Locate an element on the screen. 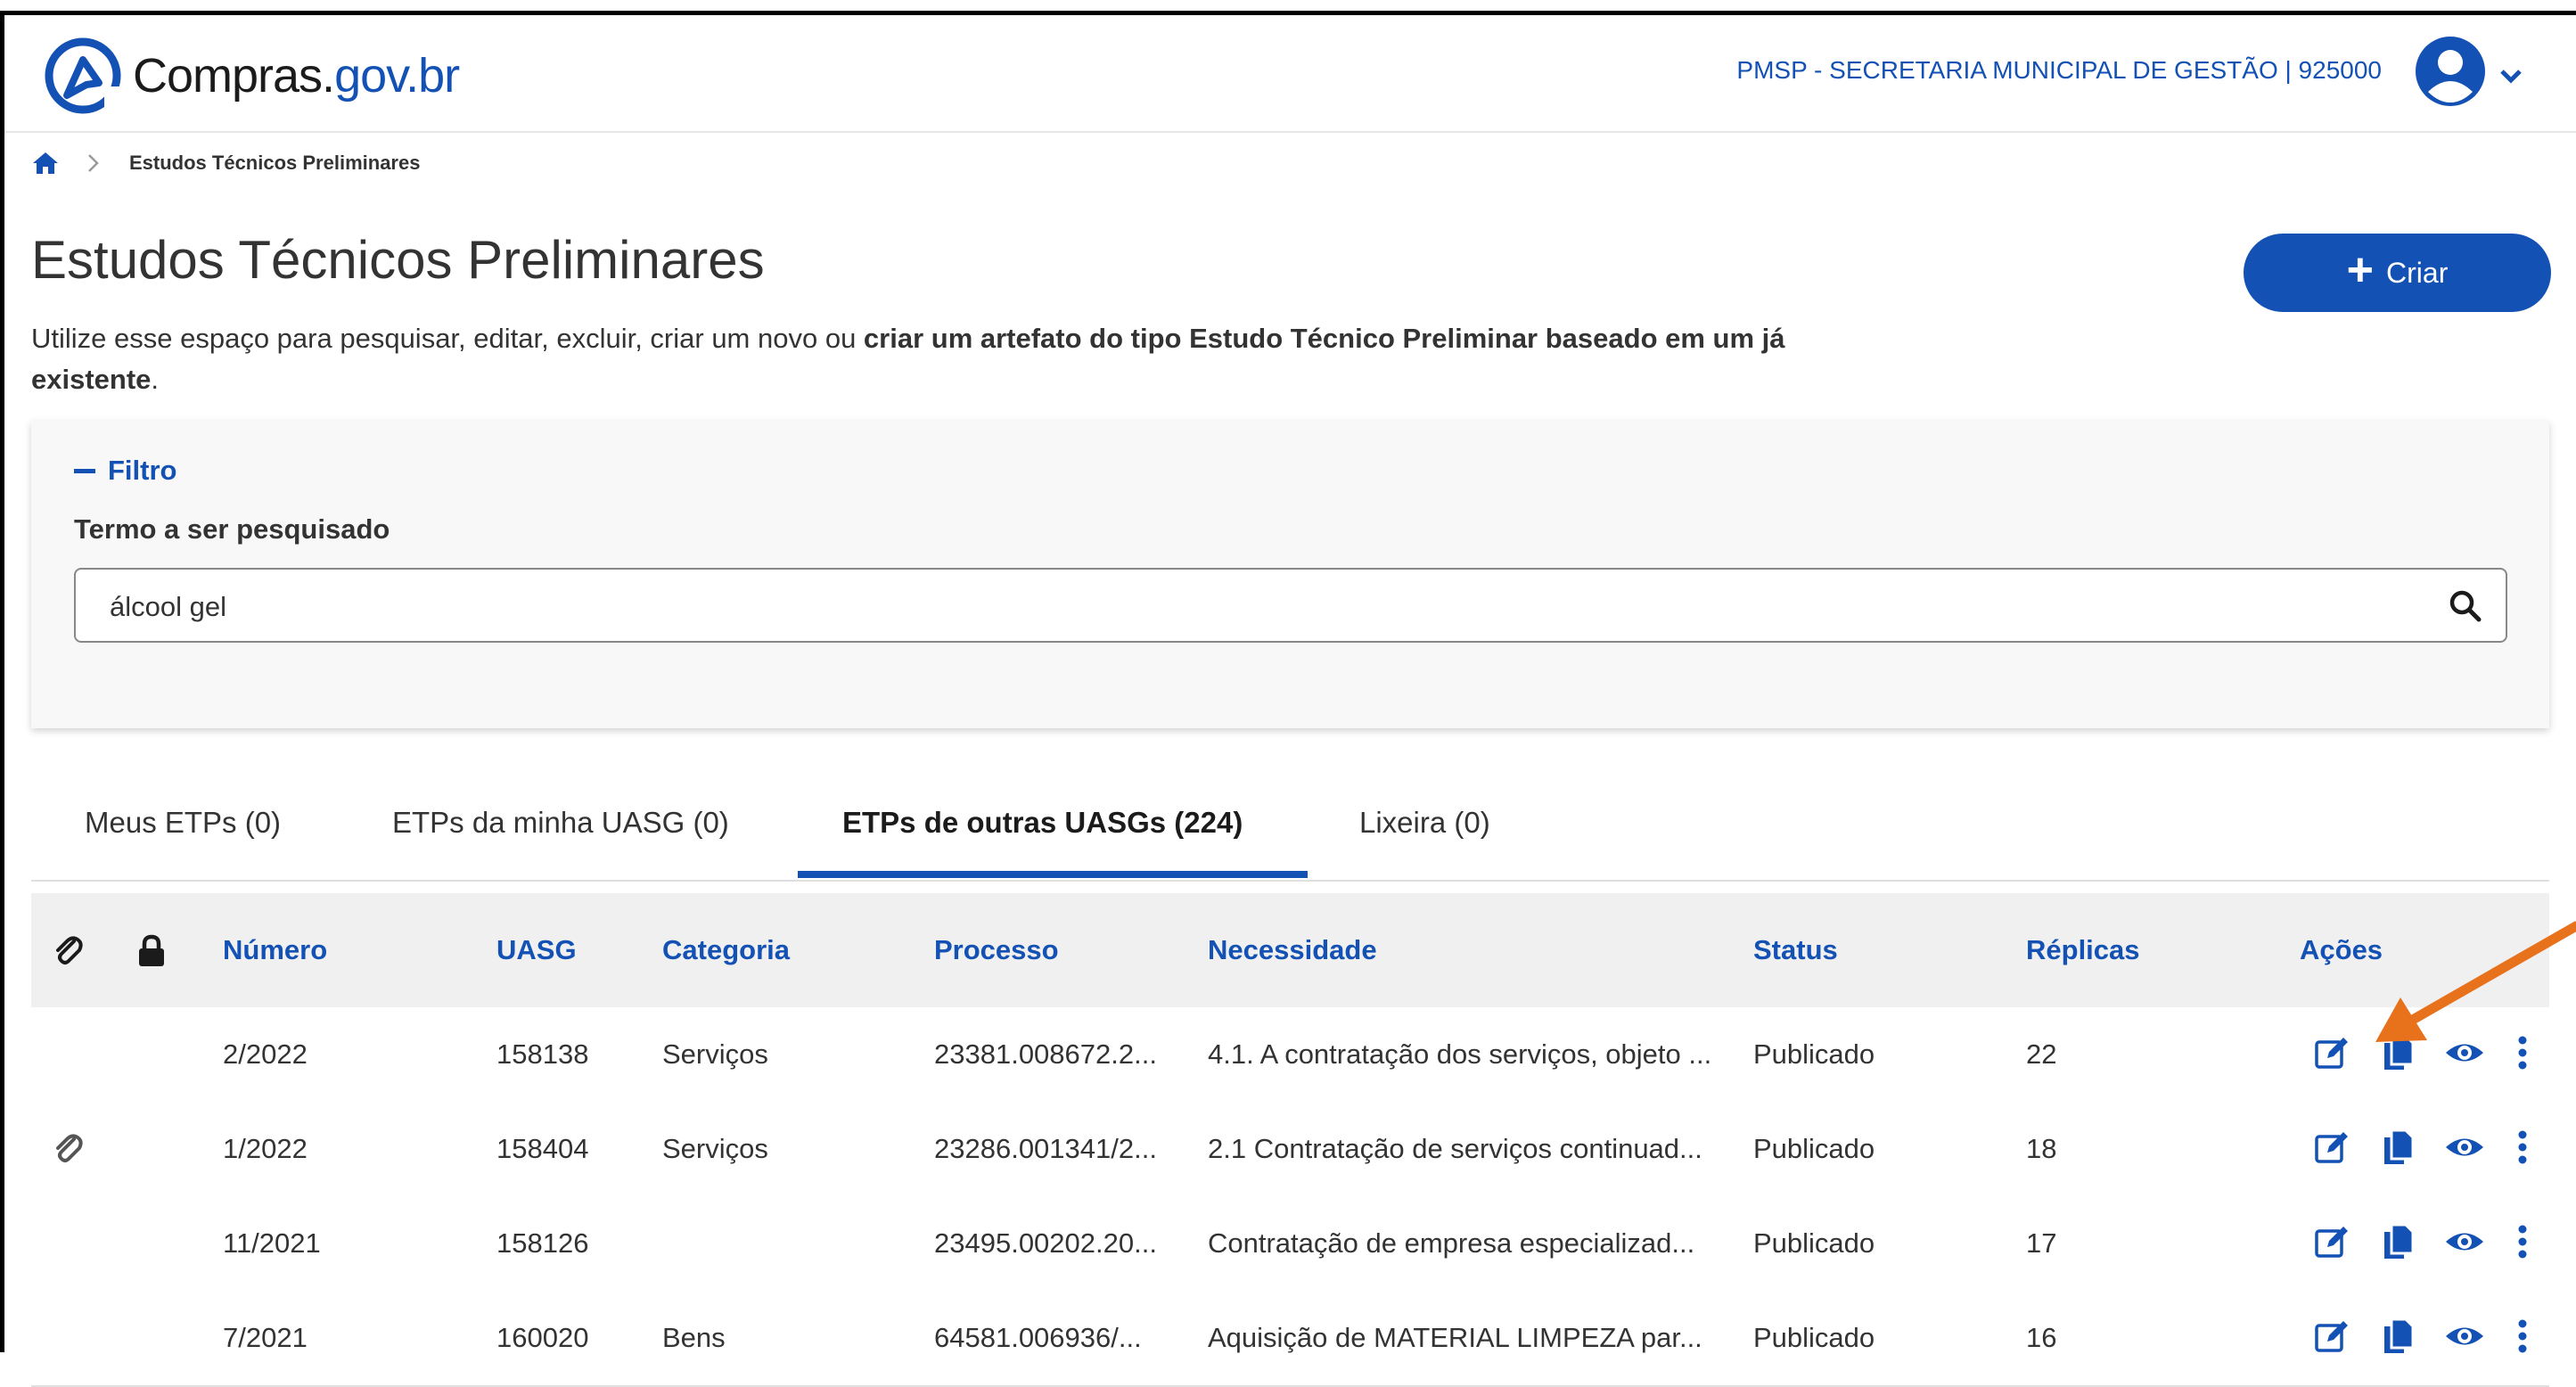  create-button: + Criar is located at coordinates (2397, 273).